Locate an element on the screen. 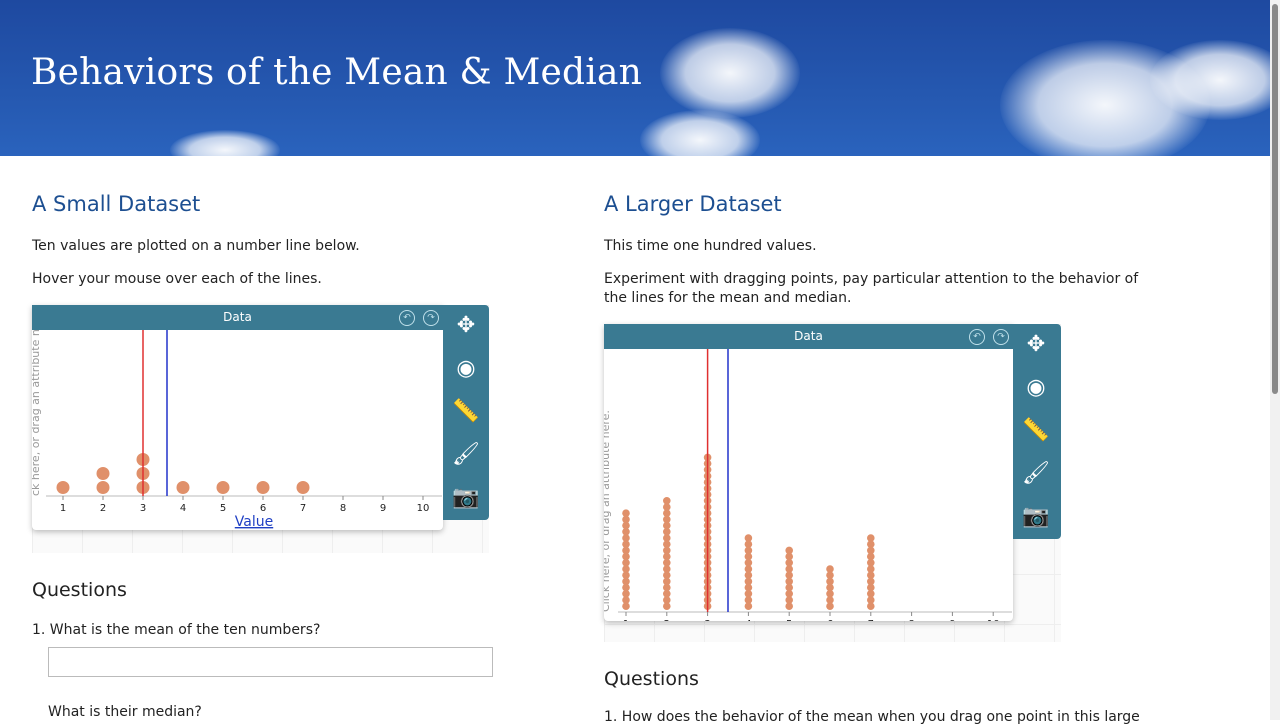 Image resolution: width=1280 pixels, height=727 pixels. question-2: What is their median? is located at coordinates (125, 712).